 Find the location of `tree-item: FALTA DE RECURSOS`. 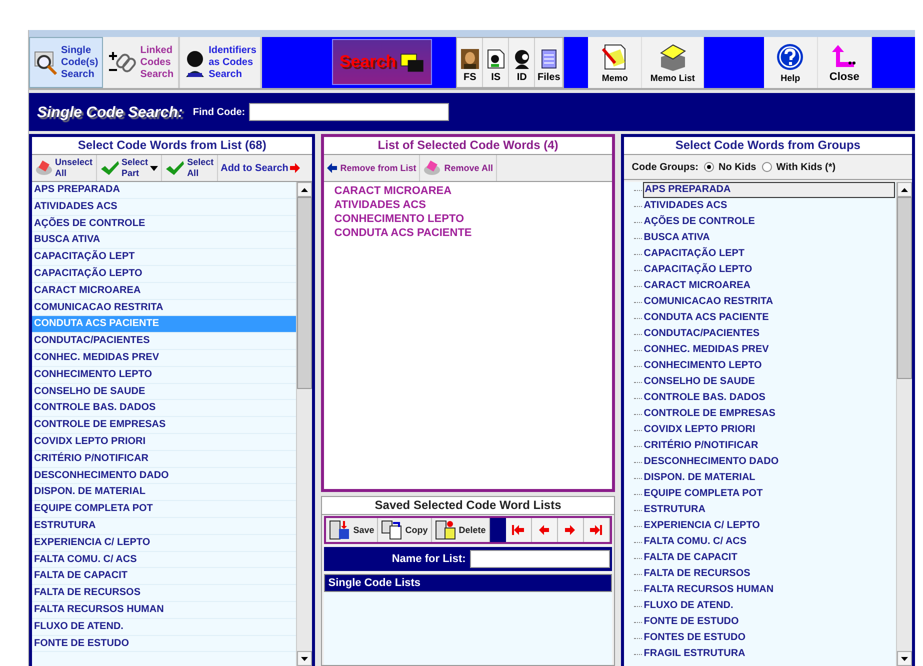

tree-item: FALTA DE RECURSOS is located at coordinates (697, 574).